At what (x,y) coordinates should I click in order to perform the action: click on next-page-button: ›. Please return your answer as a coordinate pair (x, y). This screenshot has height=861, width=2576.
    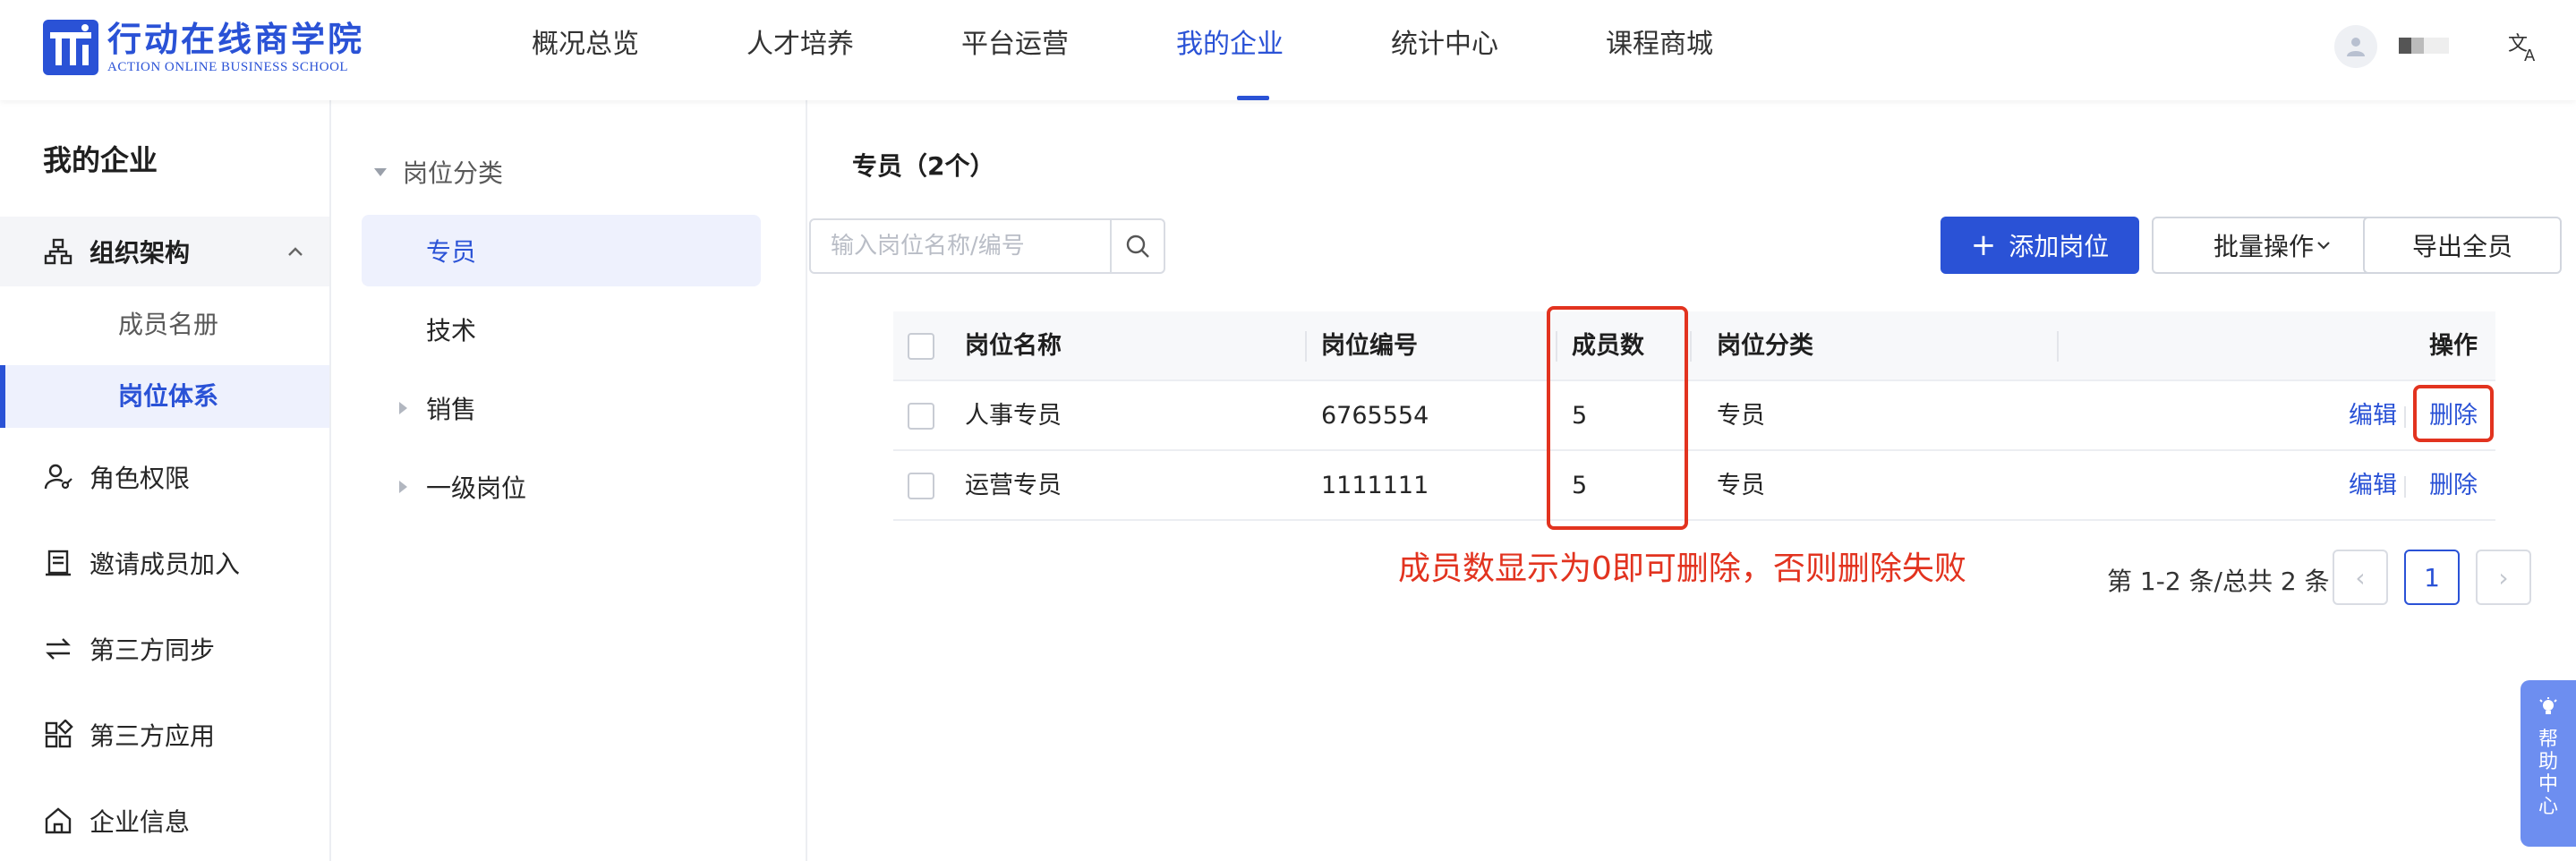
    Looking at the image, I should click on (2503, 577).